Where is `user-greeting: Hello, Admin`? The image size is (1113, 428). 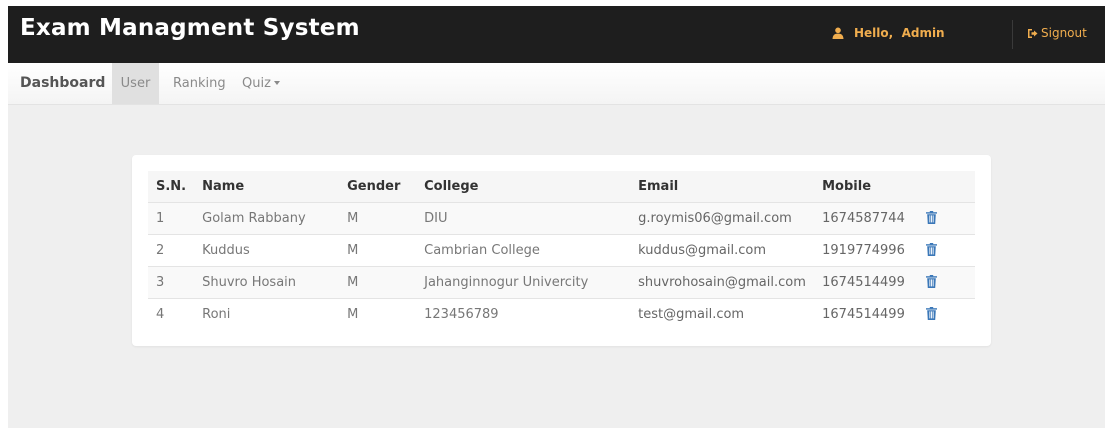
user-greeting: Hello, Admin is located at coordinates (888, 33).